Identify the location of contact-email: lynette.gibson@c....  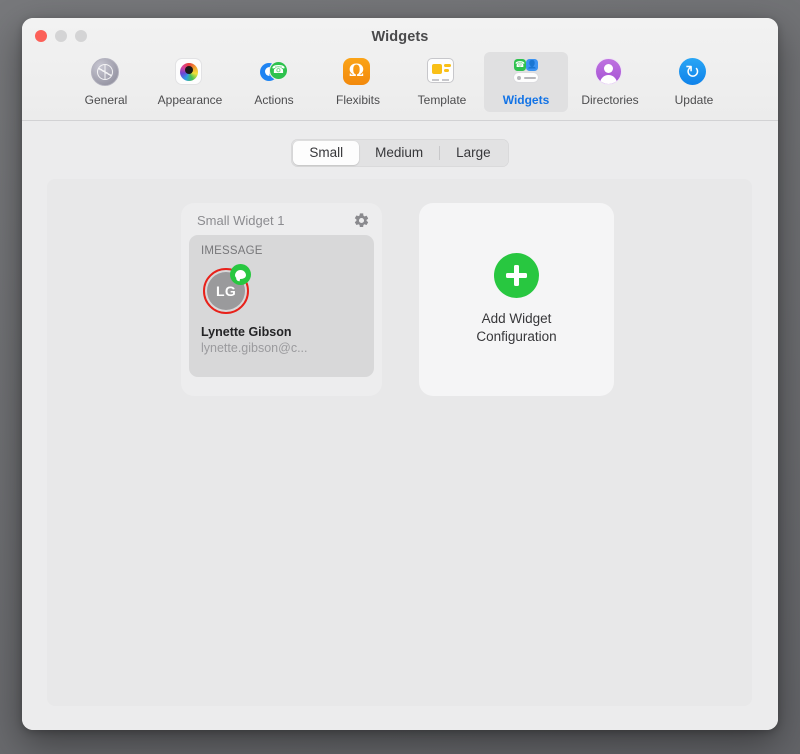
(254, 348).